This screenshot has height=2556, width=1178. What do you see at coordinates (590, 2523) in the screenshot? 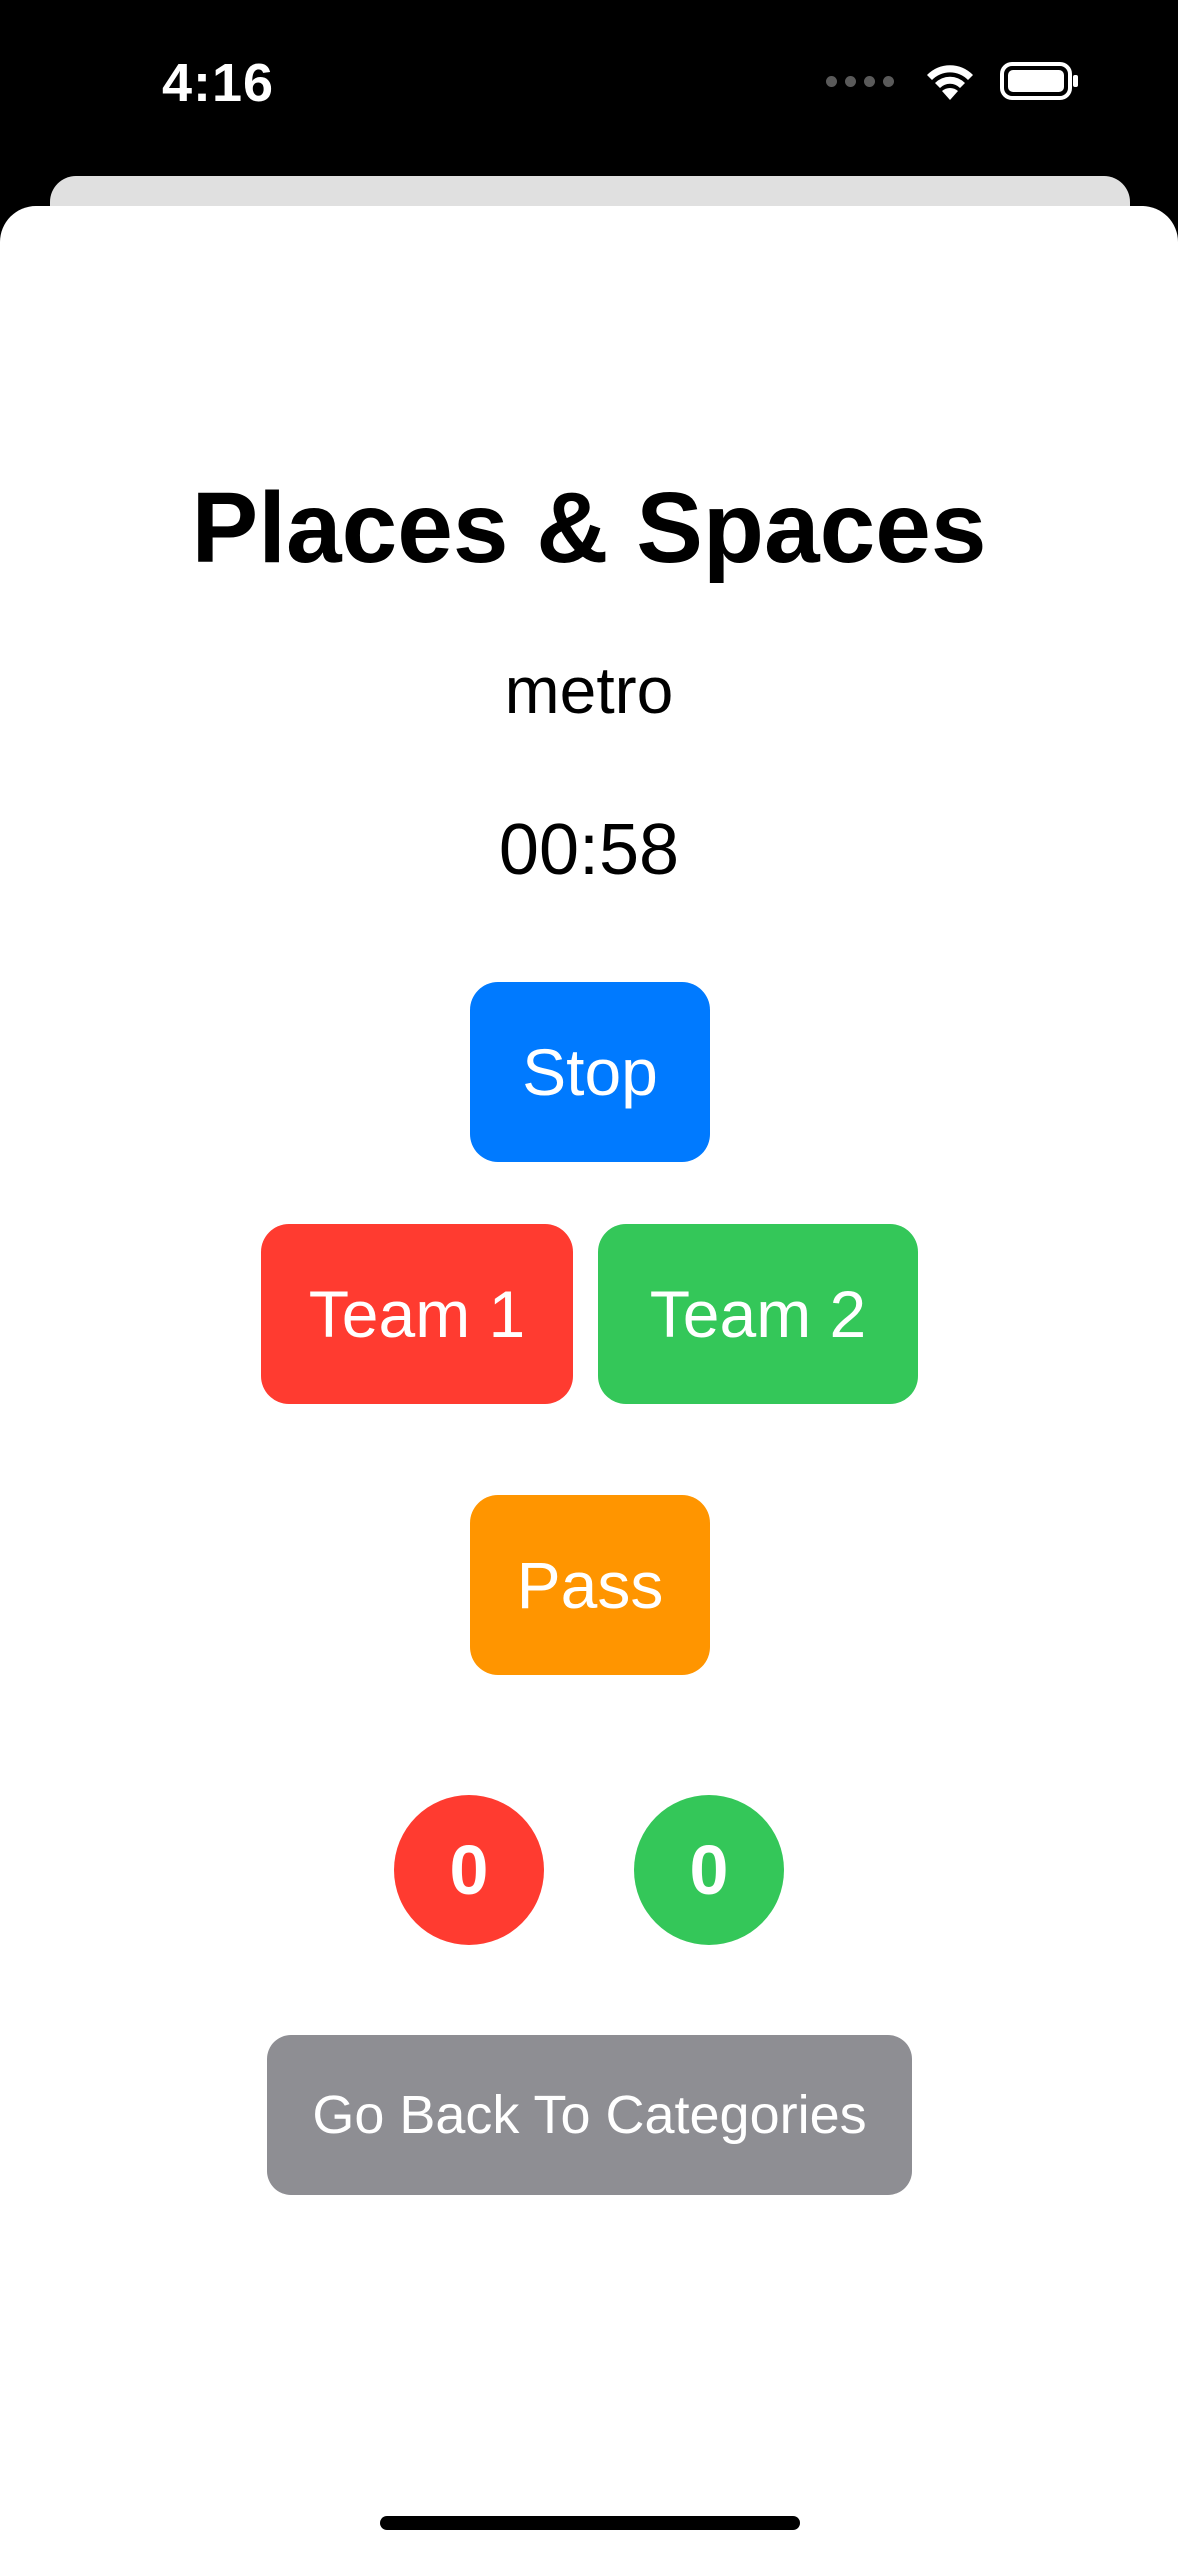
I see `home-indicator` at bounding box center [590, 2523].